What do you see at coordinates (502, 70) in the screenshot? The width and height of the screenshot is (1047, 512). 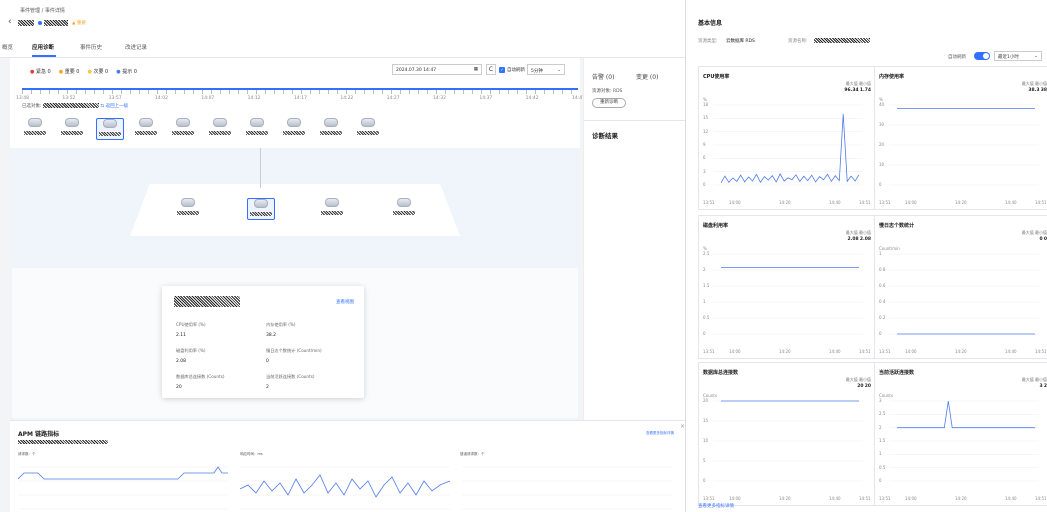 I see `auto-refresh-checkbox: ✓` at bounding box center [502, 70].